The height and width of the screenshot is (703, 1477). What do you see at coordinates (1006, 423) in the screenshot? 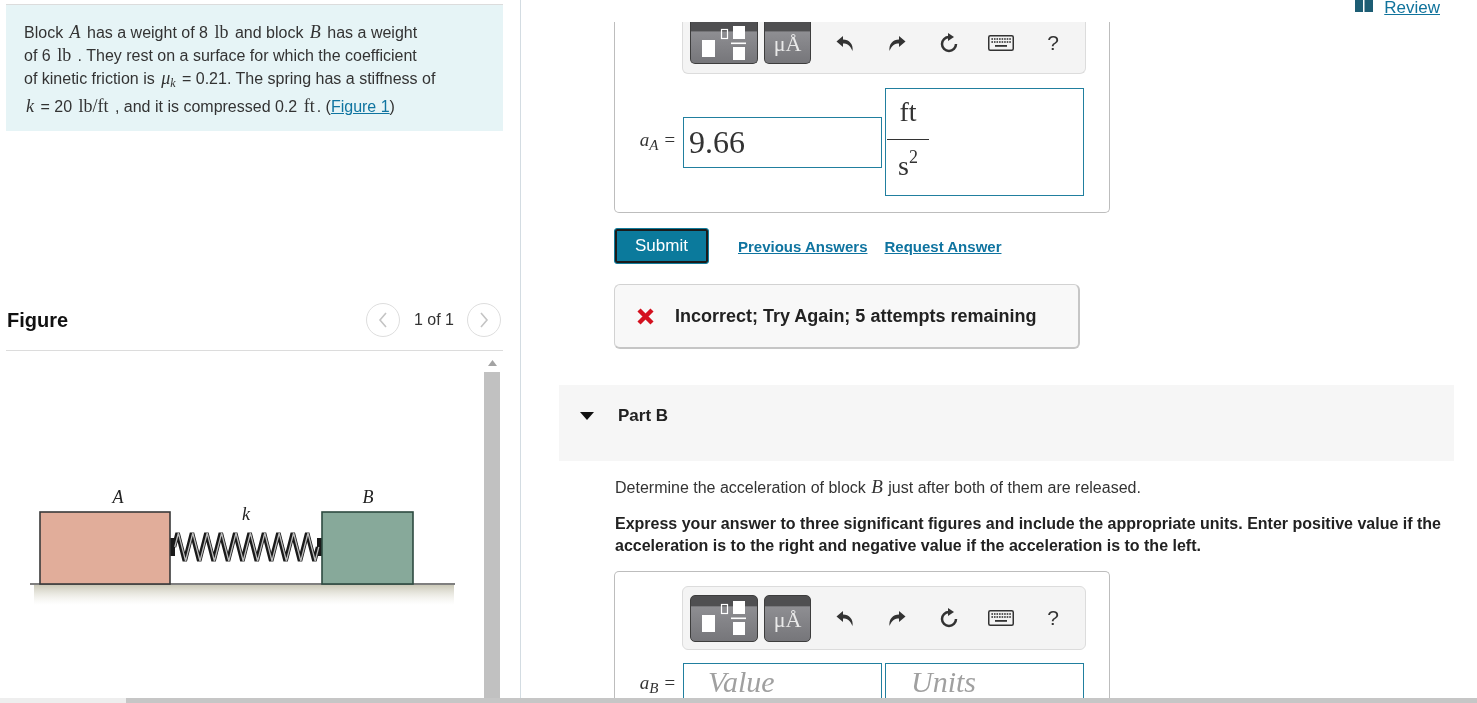
I see `part-header: Part B` at bounding box center [1006, 423].